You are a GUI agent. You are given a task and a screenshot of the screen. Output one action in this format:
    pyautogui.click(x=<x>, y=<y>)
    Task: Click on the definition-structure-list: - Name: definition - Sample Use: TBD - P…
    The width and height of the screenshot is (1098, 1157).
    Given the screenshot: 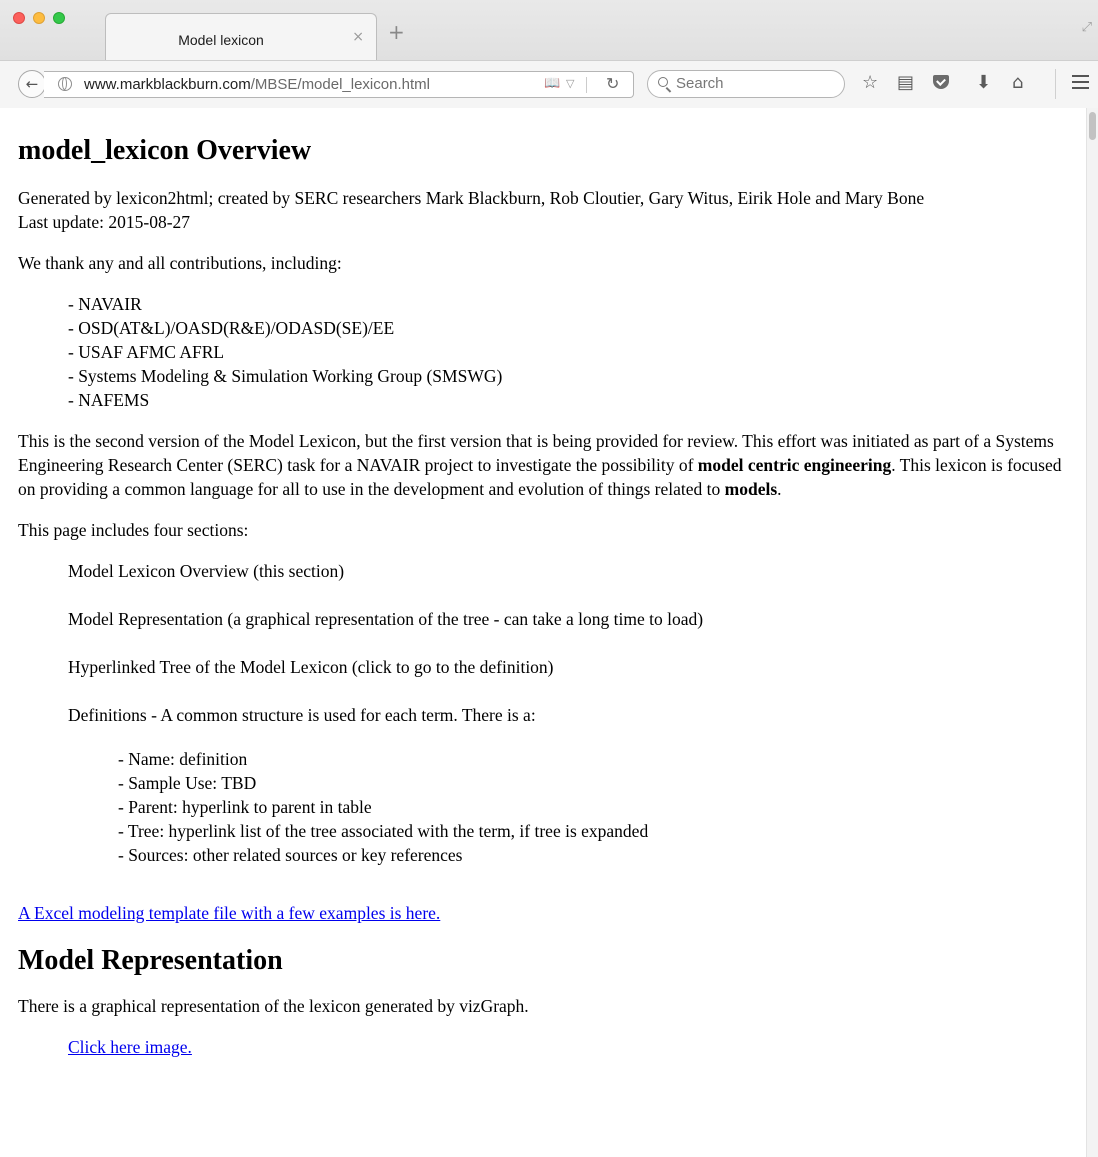 What is the action you would take?
    pyautogui.click(x=598, y=807)
    